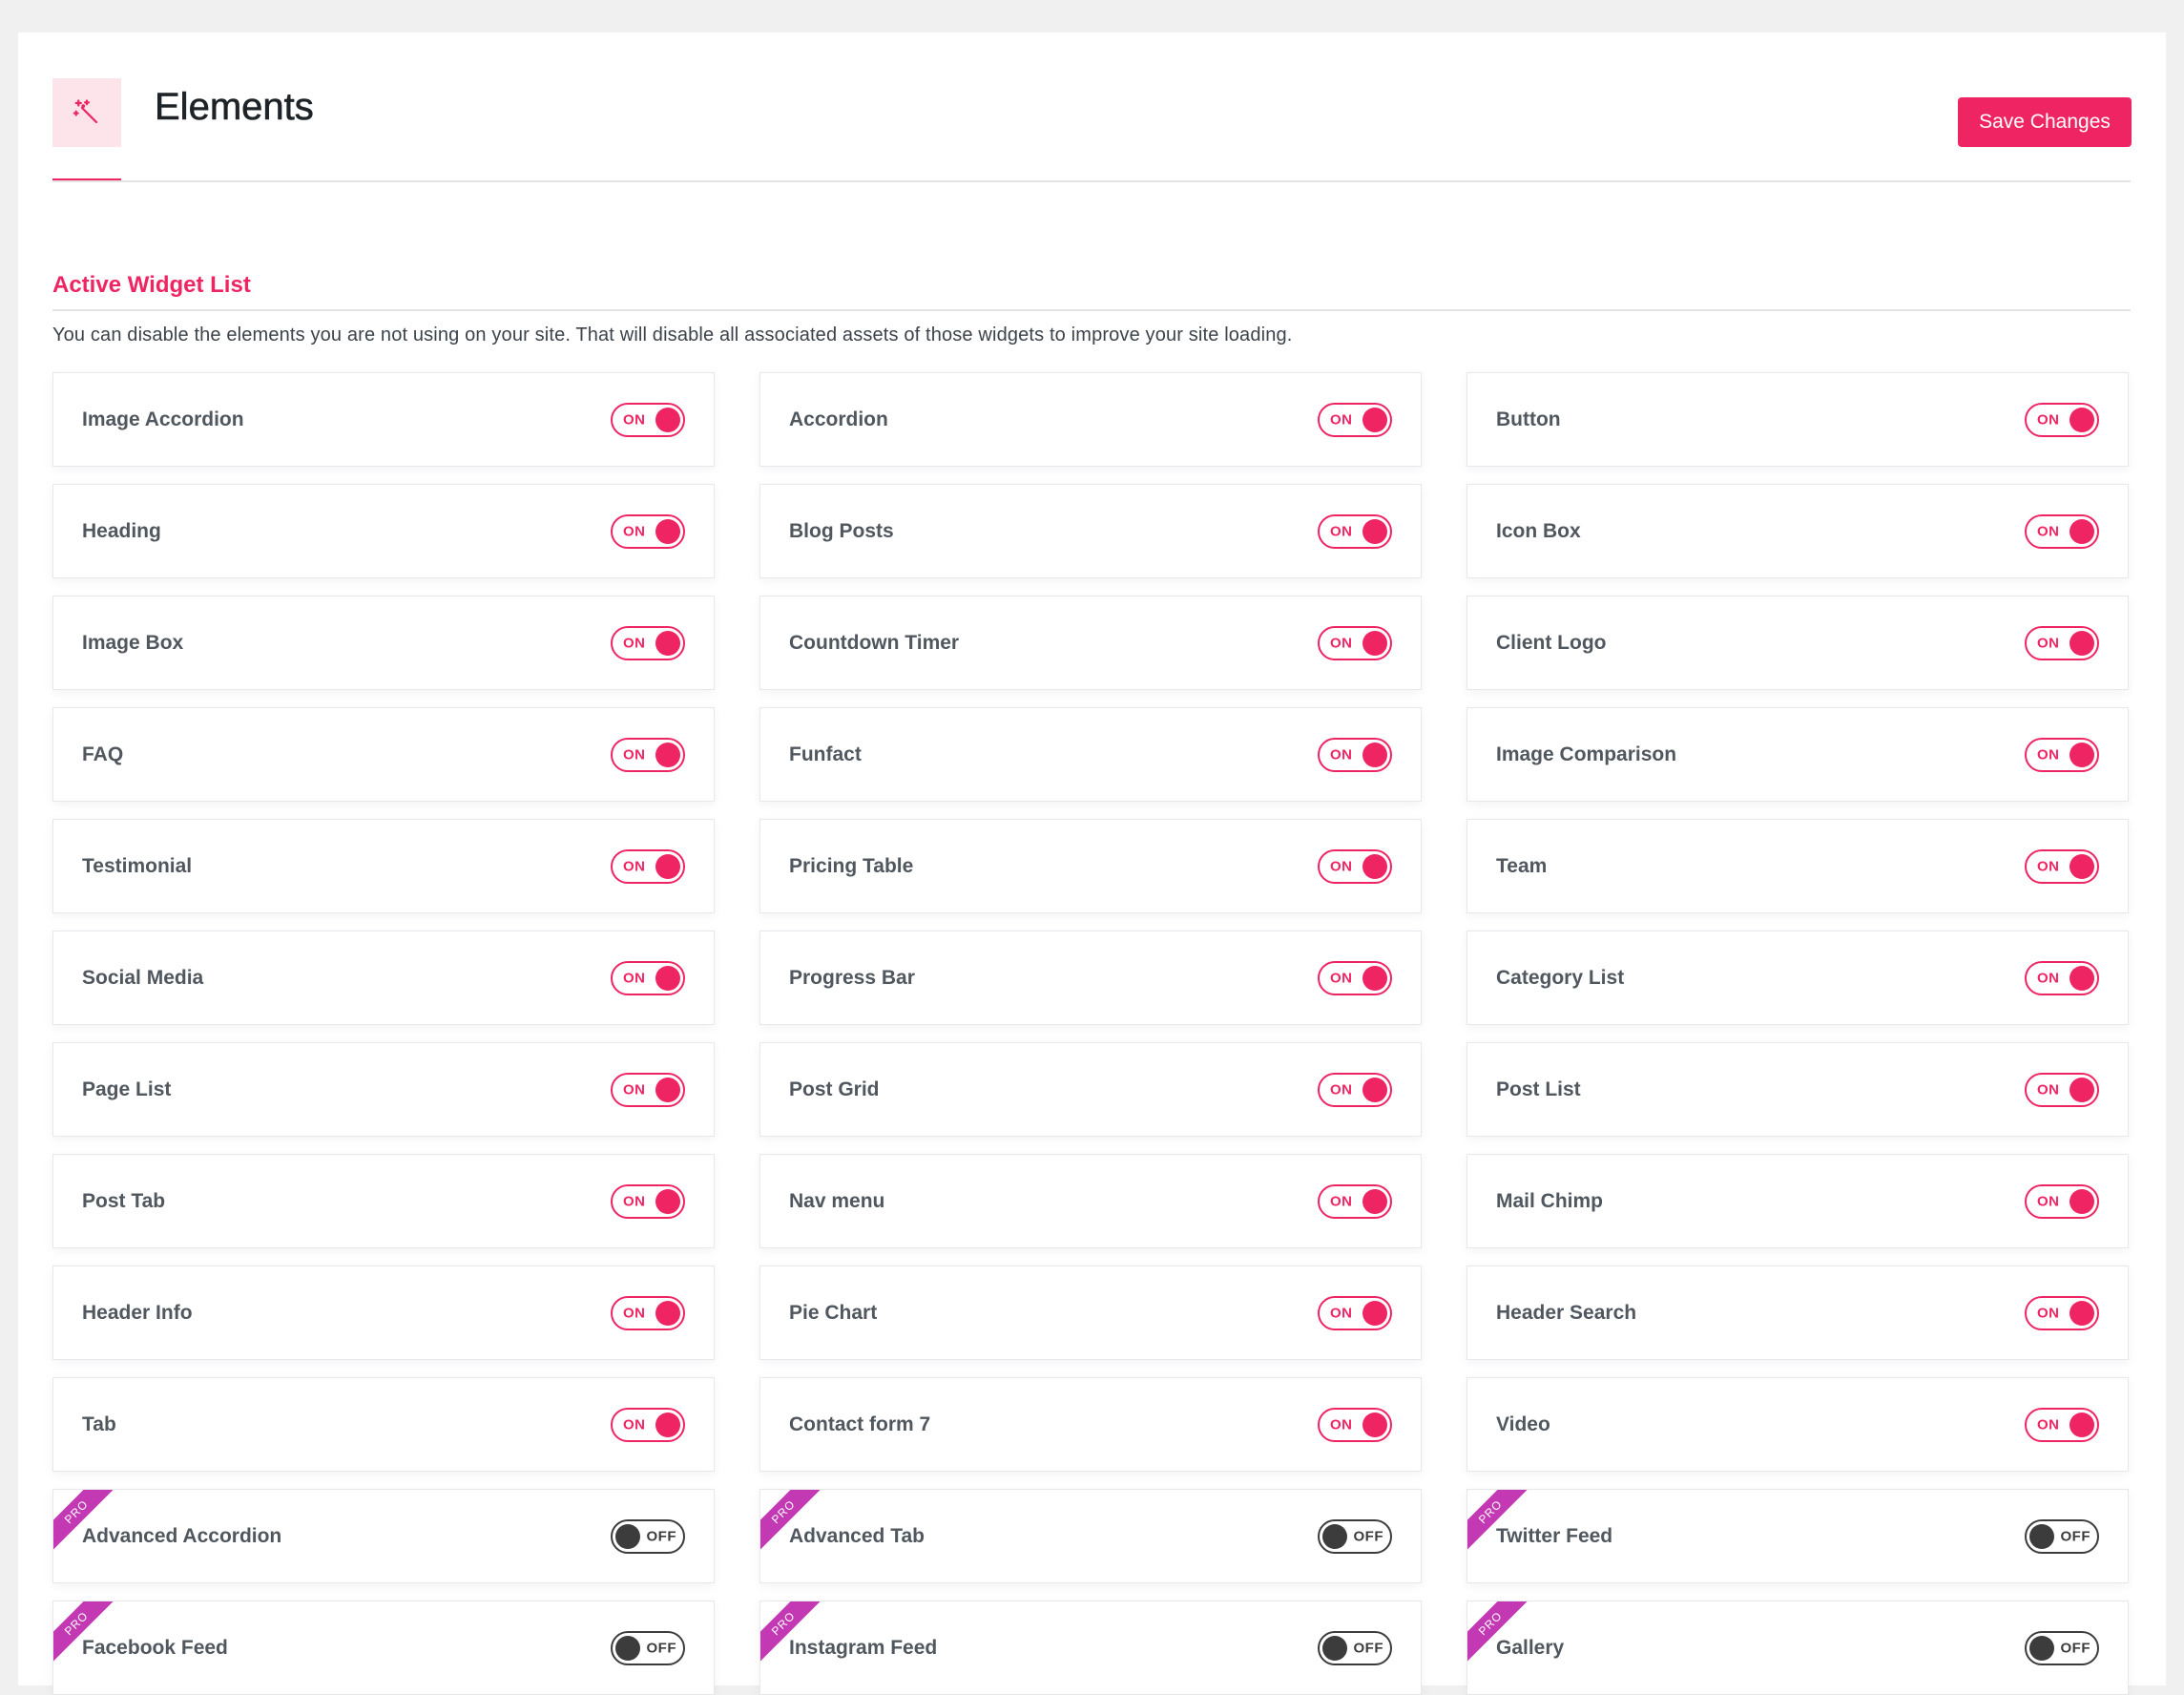 The image size is (2184, 1695). I want to click on widget-label: Video, so click(1523, 1423).